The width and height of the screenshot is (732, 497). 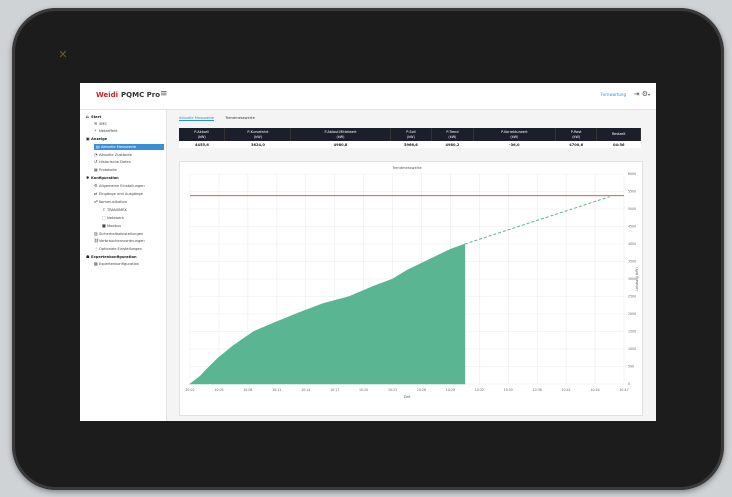 I want to click on tab-aktuelle-messwerte: Aktuelle Messwerte, so click(x=197, y=118).